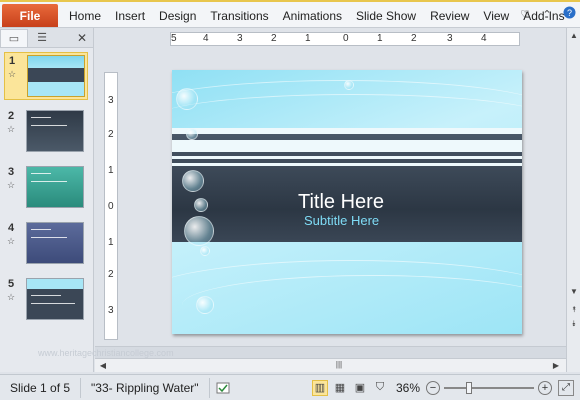  Describe the element at coordinates (174, 38) in the screenshot. I see `ruler-label: 5` at that location.